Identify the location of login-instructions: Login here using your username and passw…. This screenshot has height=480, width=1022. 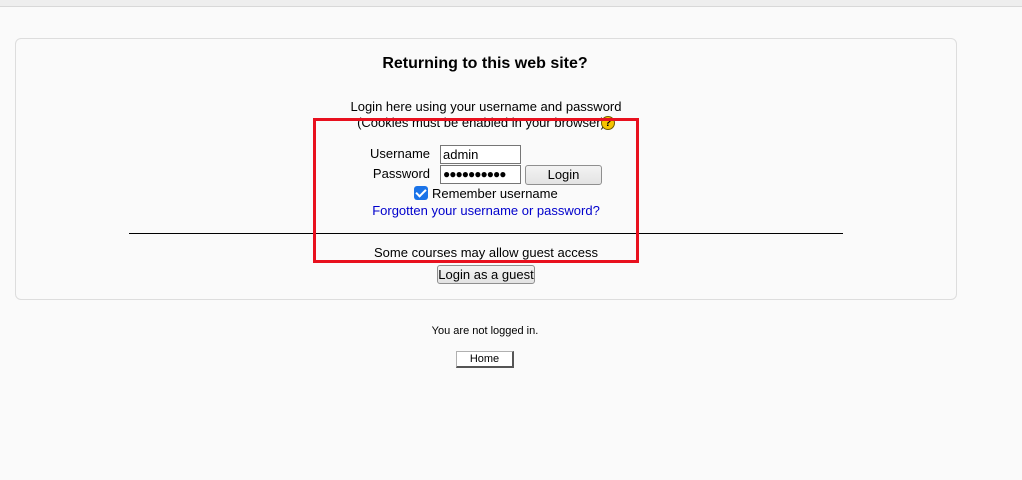
(486, 106).